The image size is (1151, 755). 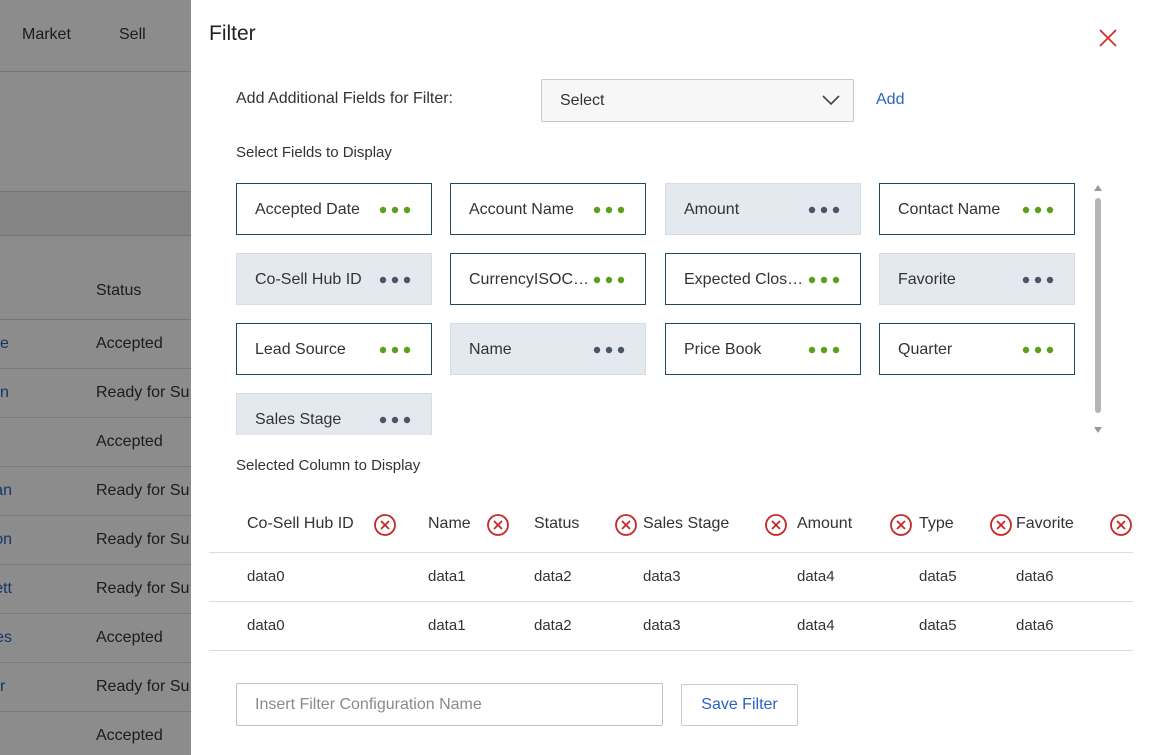 What do you see at coordinates (298, 419) in the screenshot?
I see `field-chip-label: Sales Stage` at bounding box center [298, 419].